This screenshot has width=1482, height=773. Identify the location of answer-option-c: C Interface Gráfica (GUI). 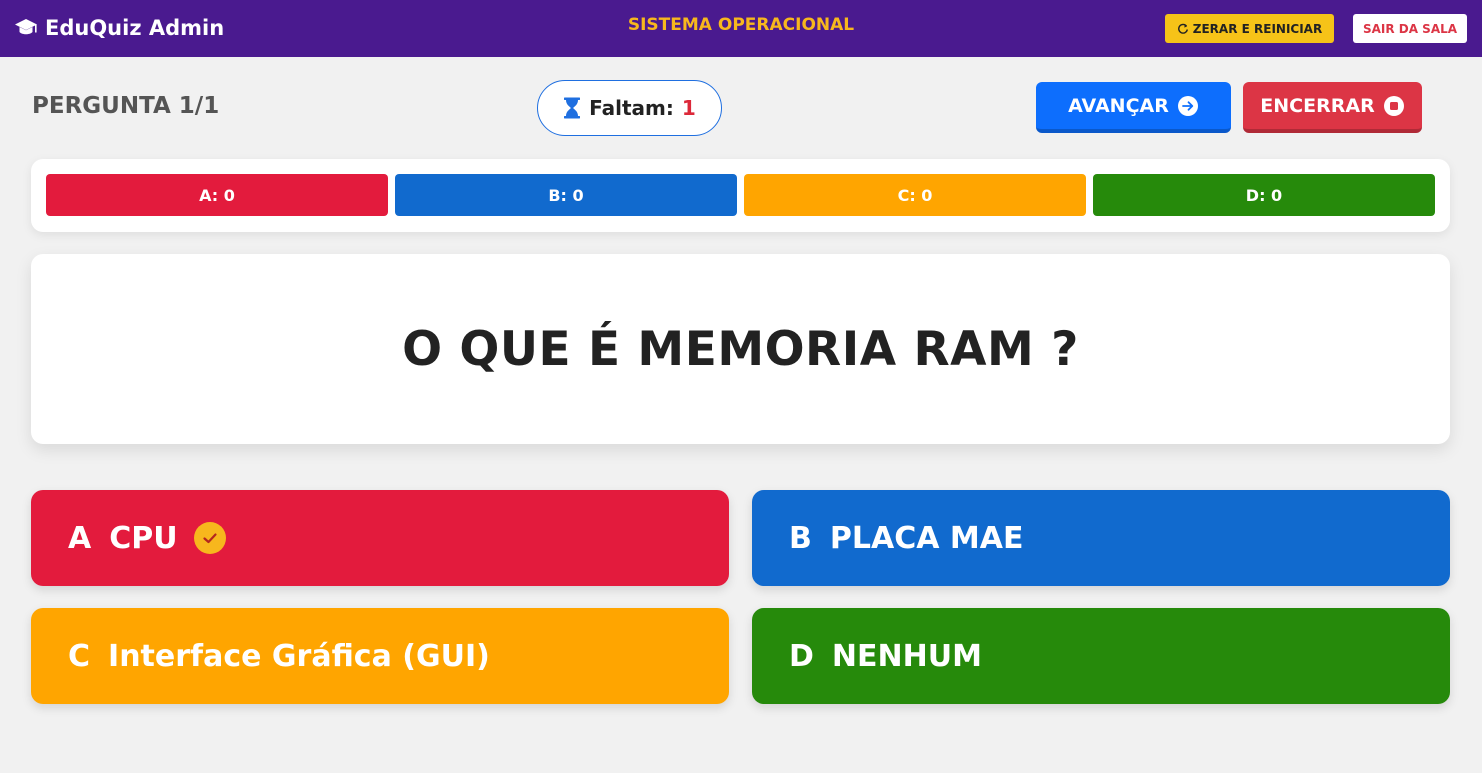
(380, 656).